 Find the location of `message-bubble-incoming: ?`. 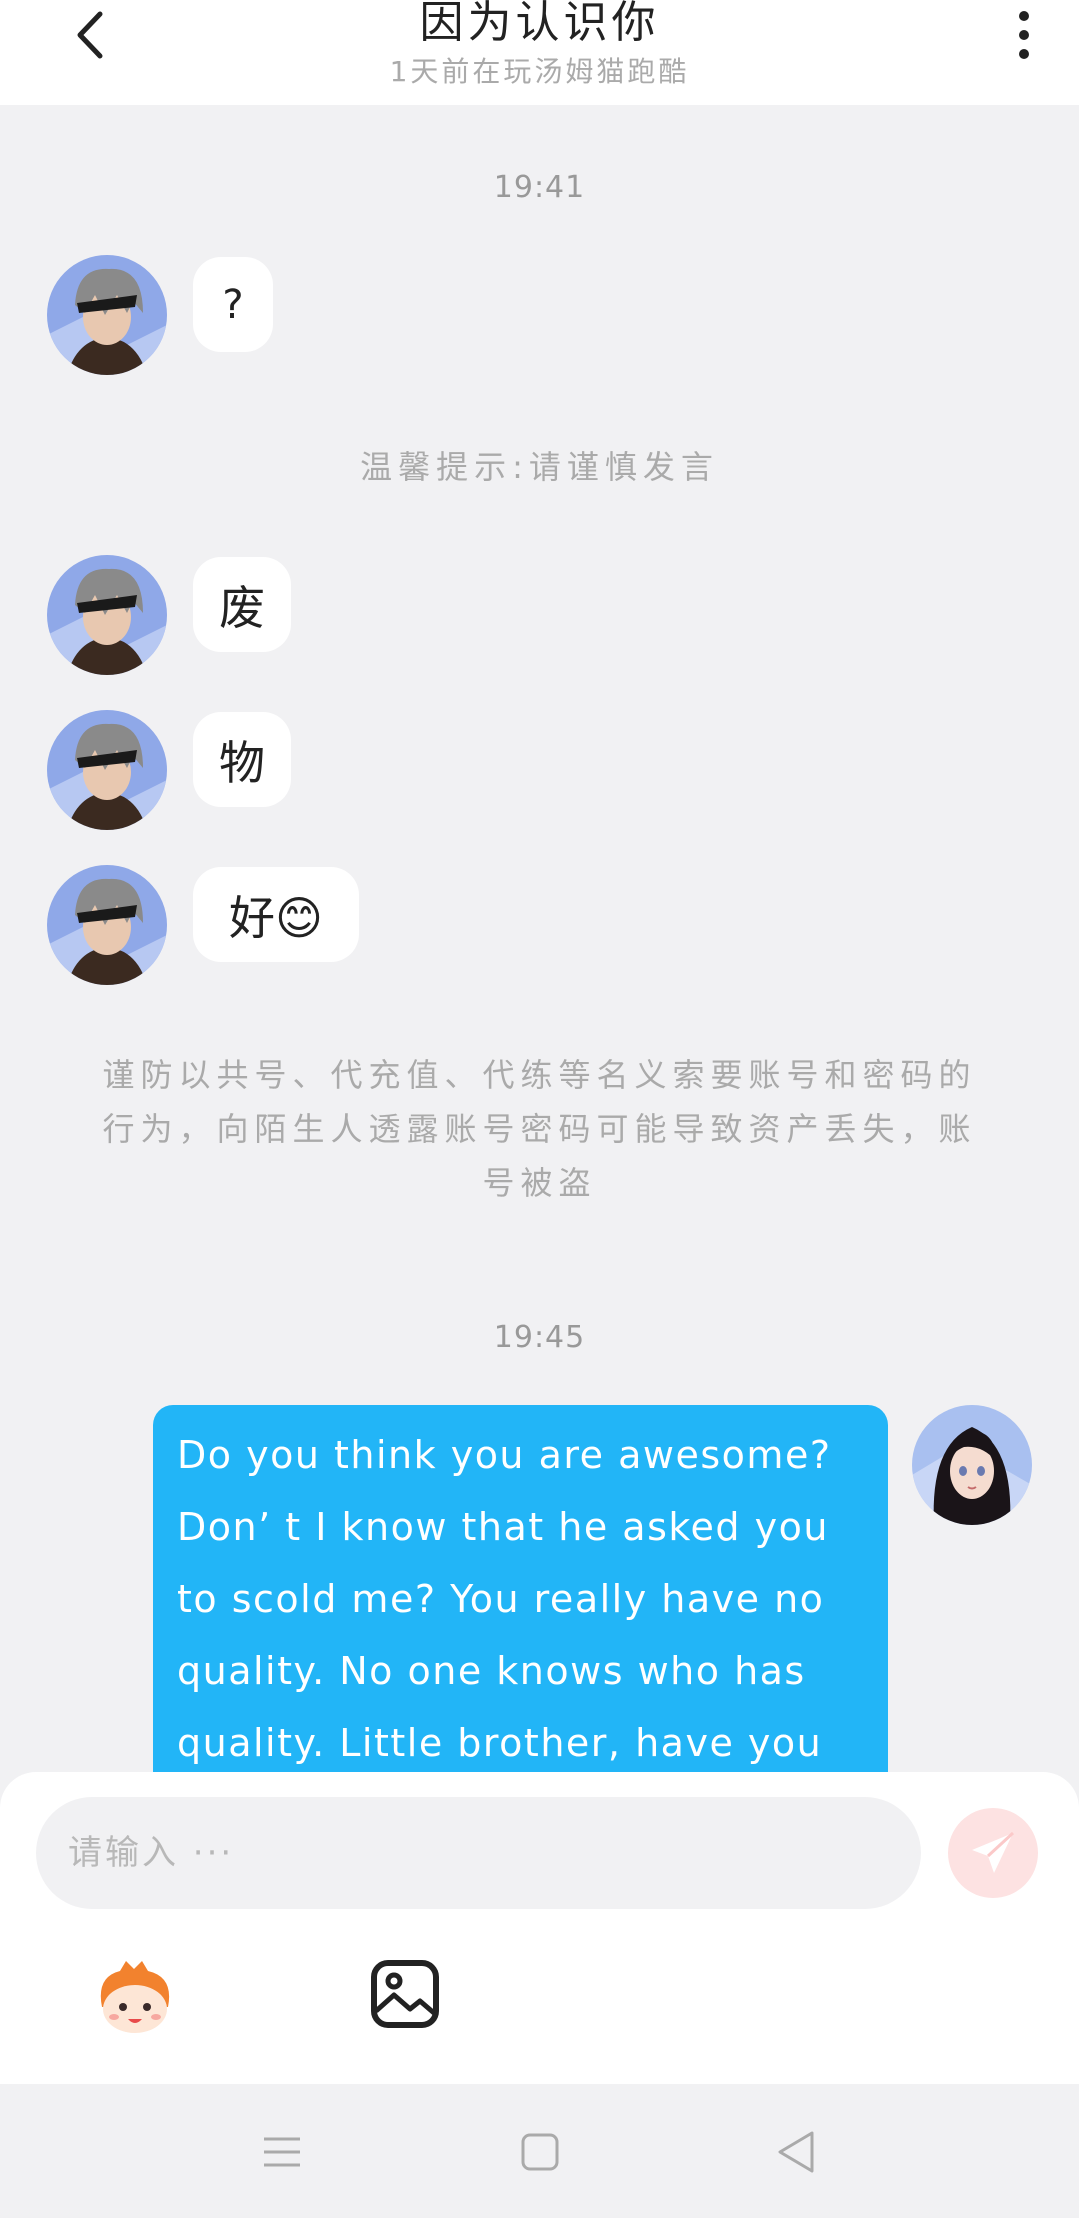

message-bubble-incoming: ? is located at coordinates (233, 304).